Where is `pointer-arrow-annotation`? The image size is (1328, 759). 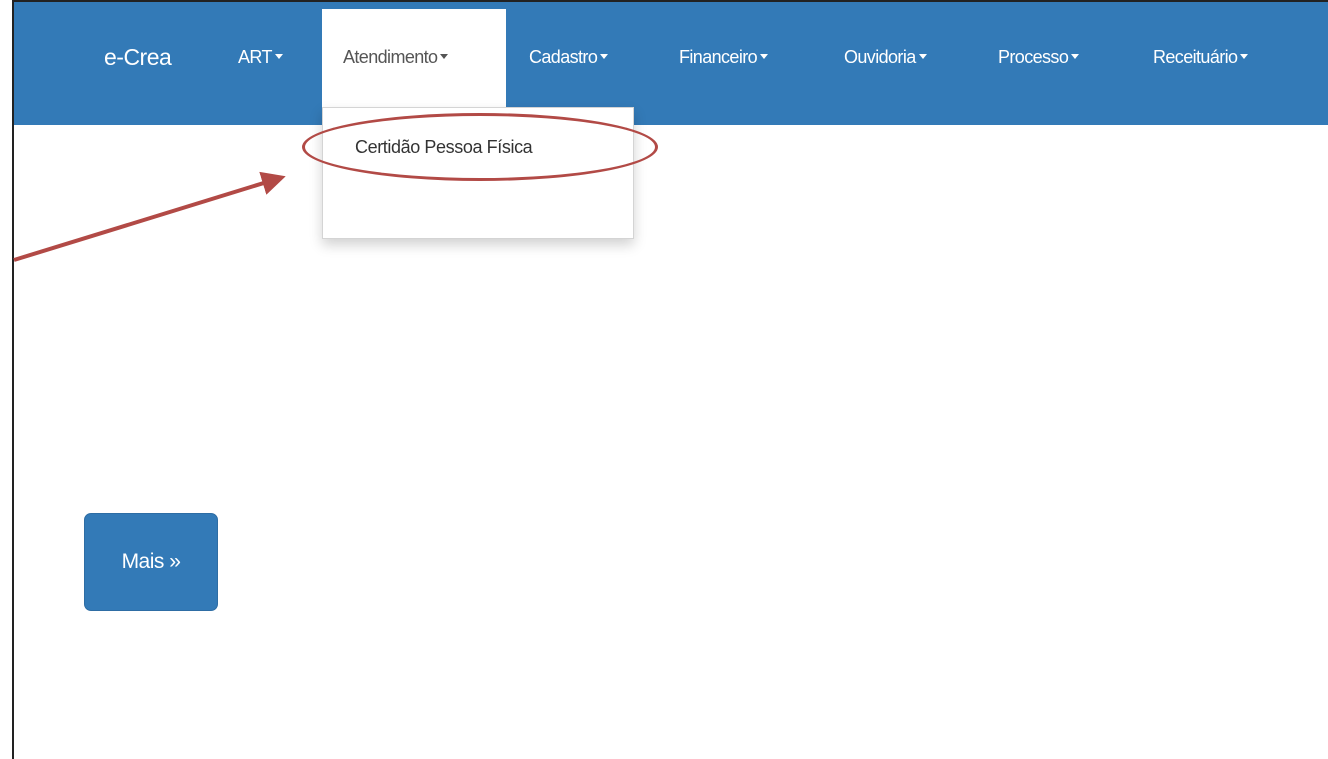 pointer-arrow-annotation is located at coordinates (149, 216).